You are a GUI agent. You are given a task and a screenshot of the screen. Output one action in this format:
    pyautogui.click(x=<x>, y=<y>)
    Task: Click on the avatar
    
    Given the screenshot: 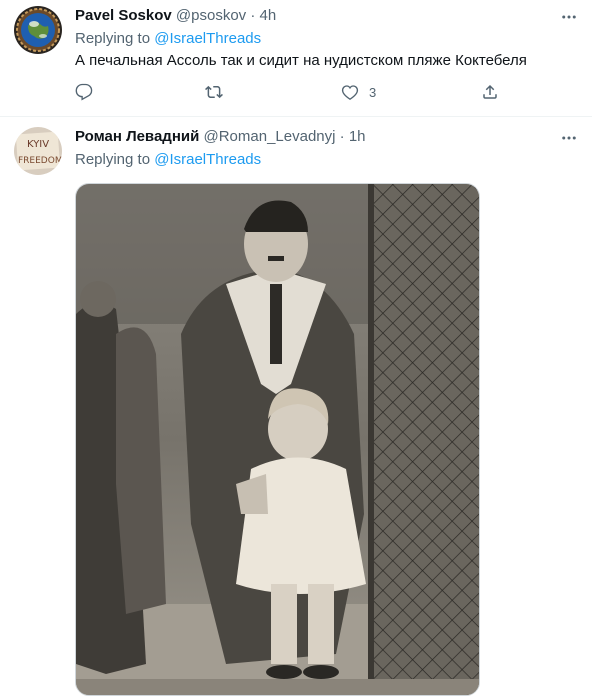 What is the action you would take?
    pyautogui.click(x=38, y=30)
    